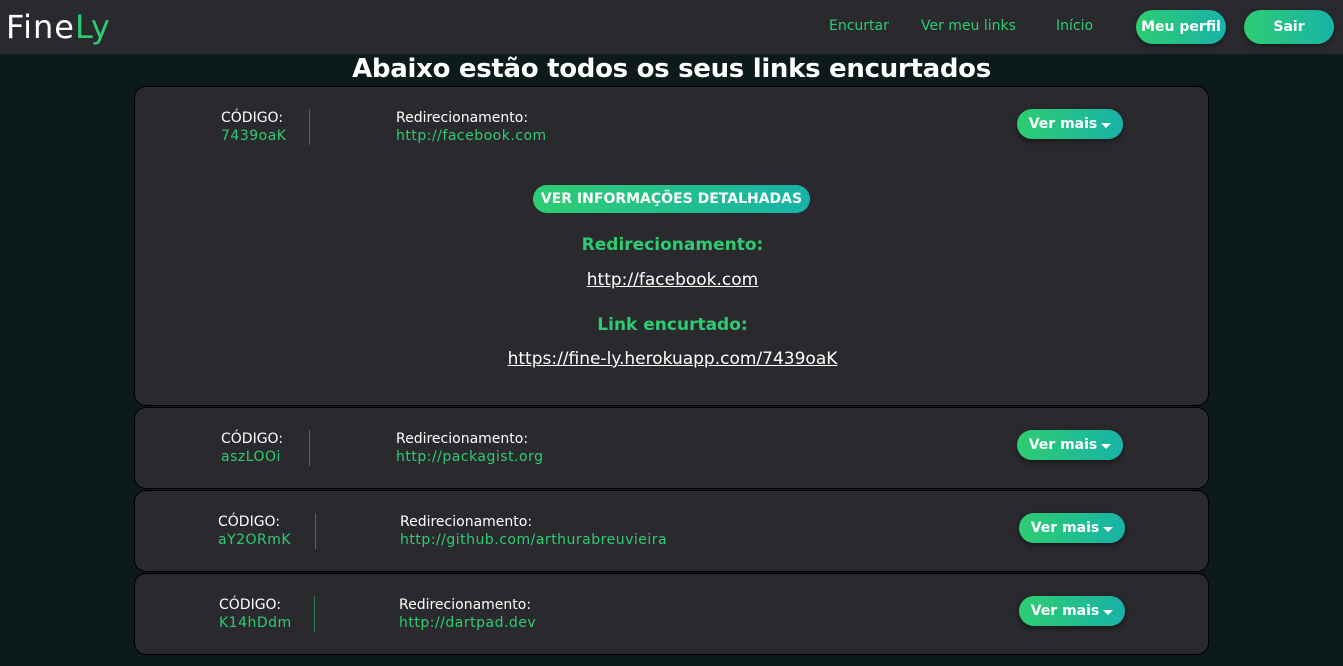  What do you see at coordinates (469, 457) in the screenshot?
I see `redirect-value: http://packagist.org` at bounding box center [469, 457].